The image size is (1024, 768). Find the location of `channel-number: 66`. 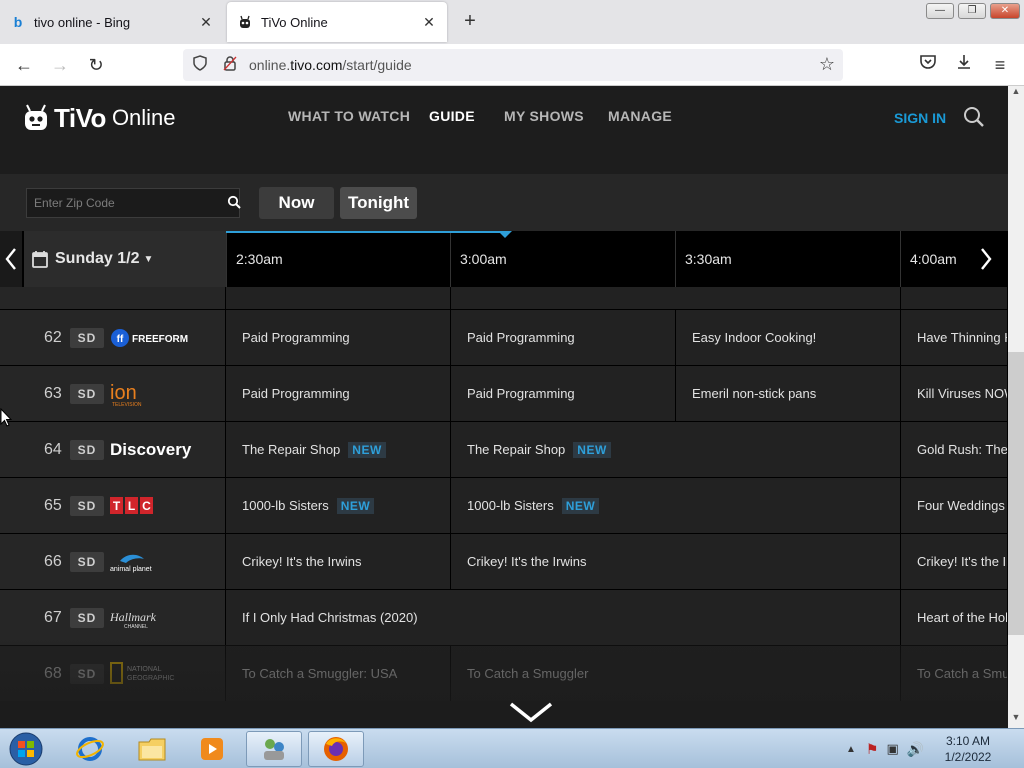

channel-number: 66 is located at coordinates (53, 561).